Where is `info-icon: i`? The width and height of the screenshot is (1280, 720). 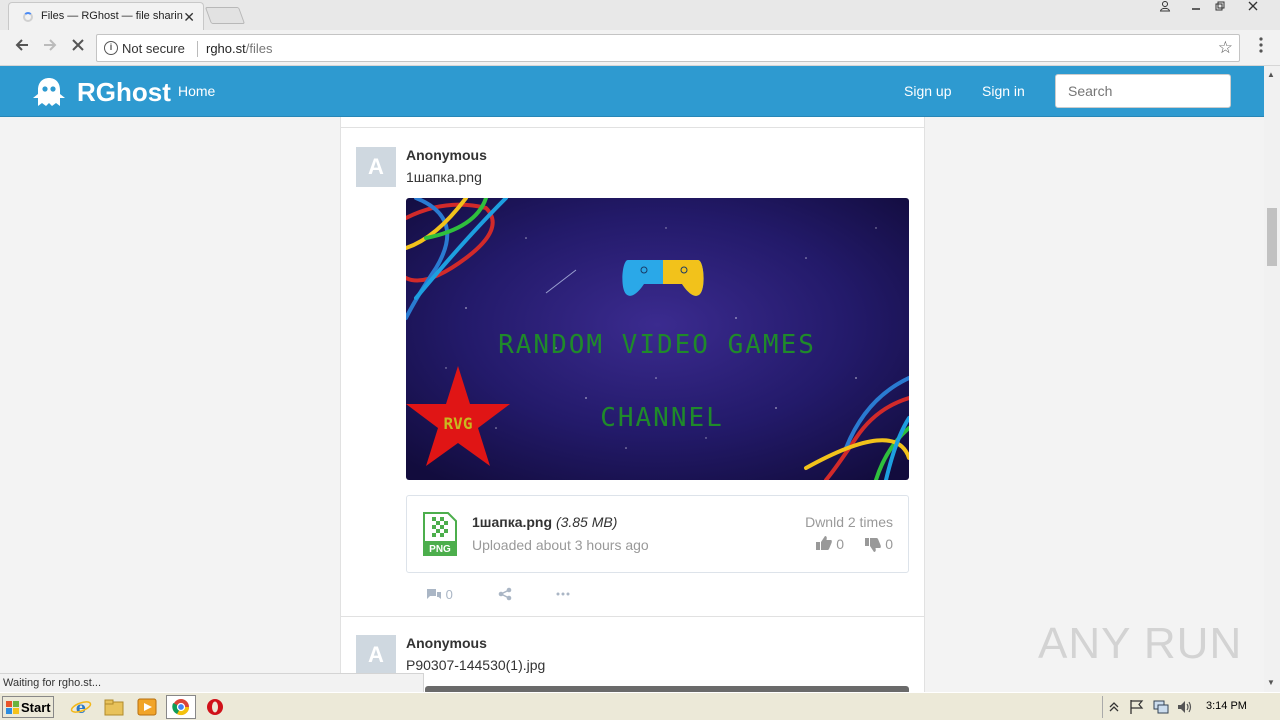
info-icon: i is located at coordinates (111, 48).